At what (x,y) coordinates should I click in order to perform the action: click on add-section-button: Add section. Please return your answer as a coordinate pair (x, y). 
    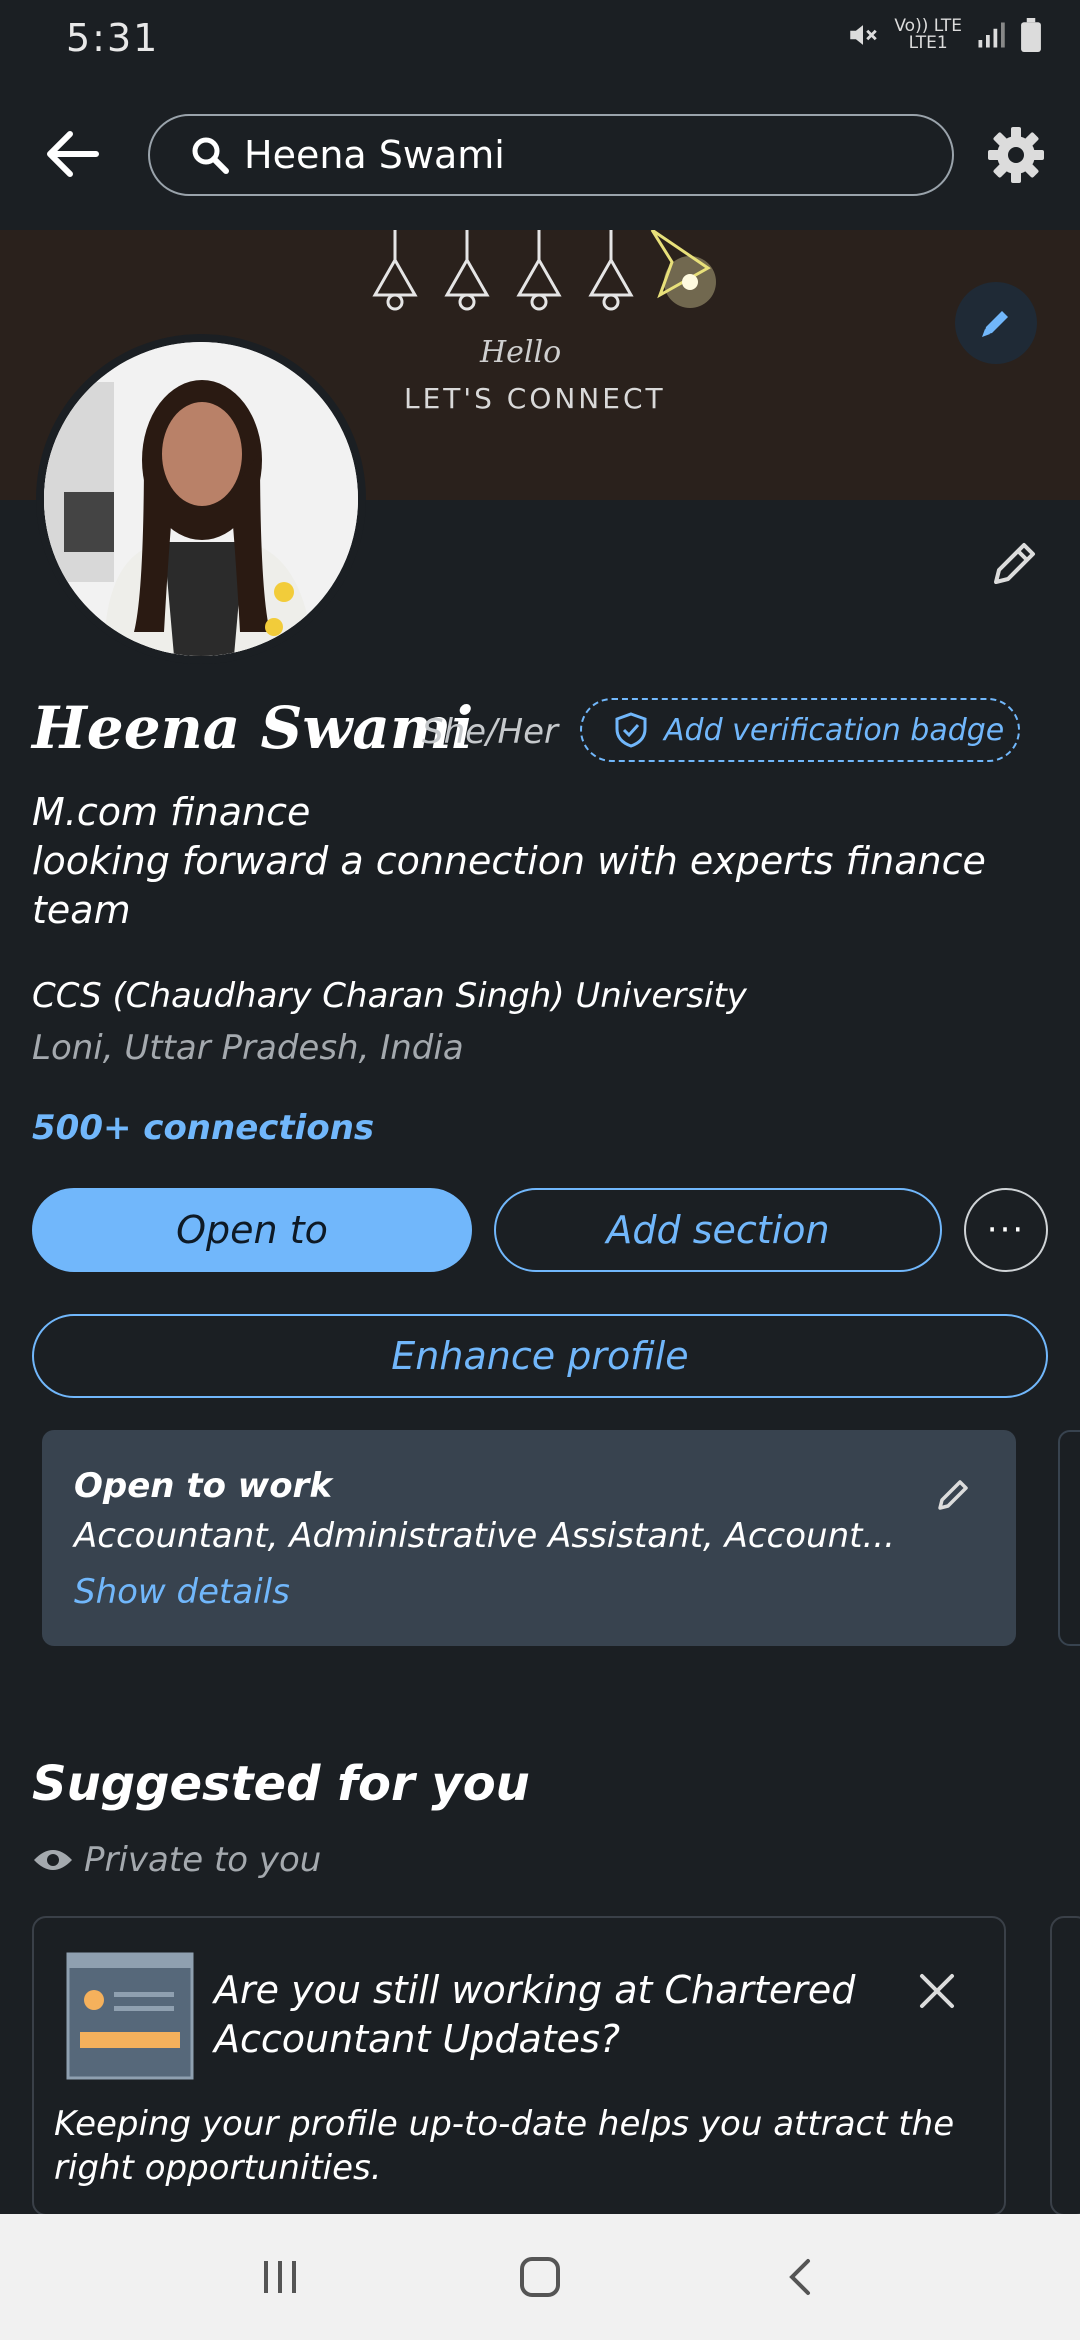
    Looking at the image, I should click on (718, 1230).